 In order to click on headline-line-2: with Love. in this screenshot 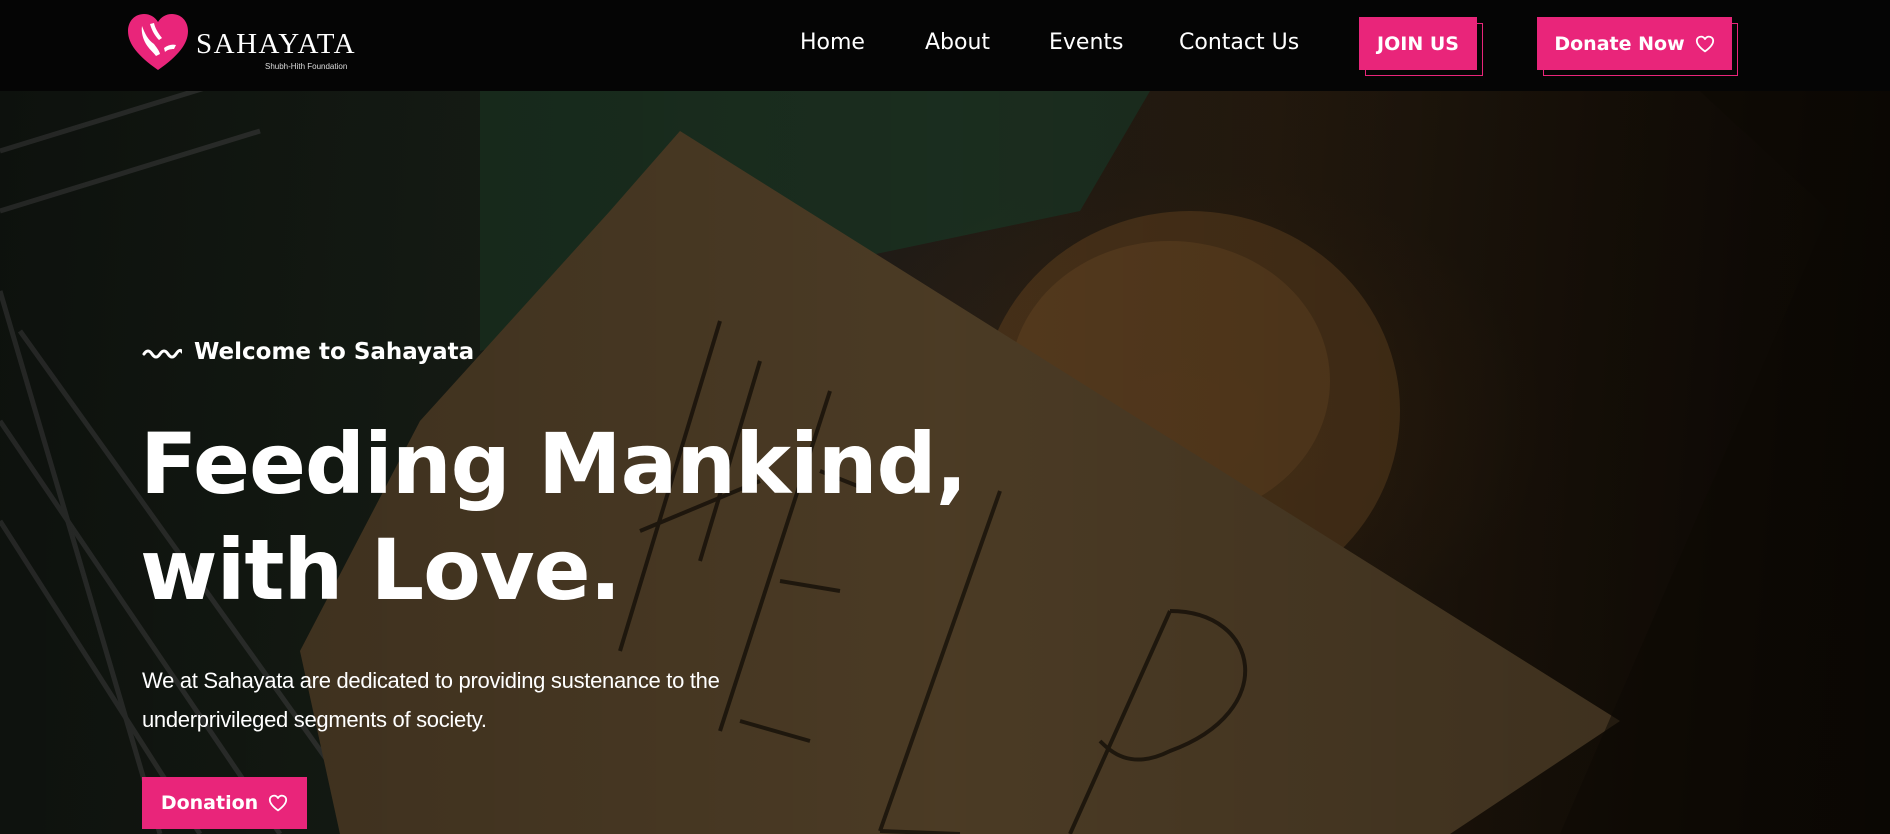, I will do `click(380, 570)`.